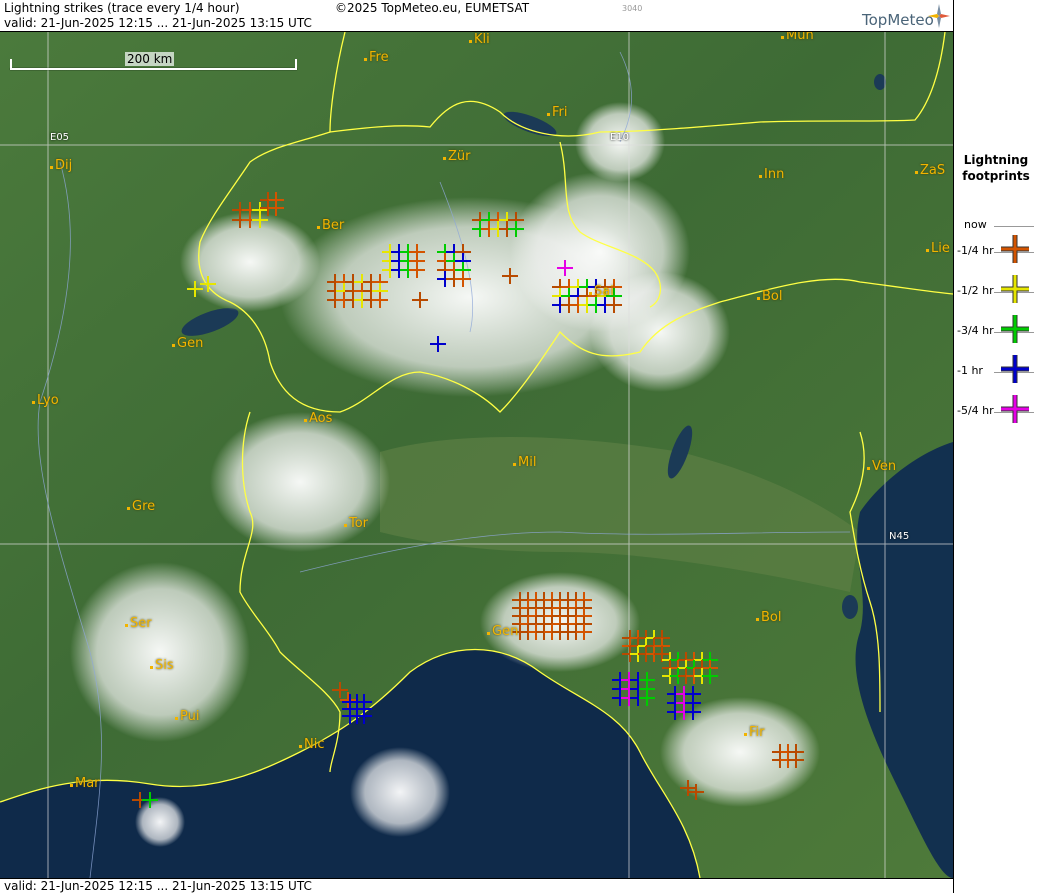 The image size is (1045, 893). Describe the element at coordinates (60, 137) in the screenshot. I see `grid-label-e05: E05` at that location.